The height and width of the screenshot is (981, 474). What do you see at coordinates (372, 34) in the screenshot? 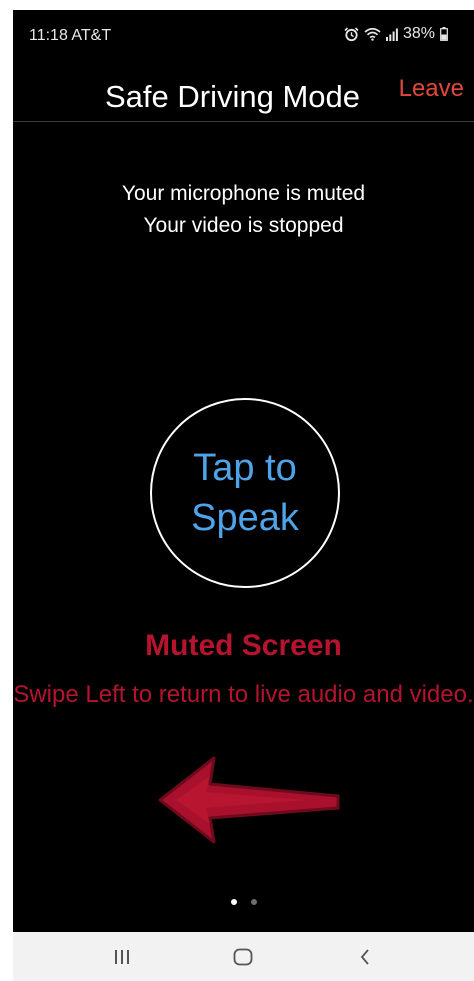
I see `wifi-icon` at bounding box center [372, 34].